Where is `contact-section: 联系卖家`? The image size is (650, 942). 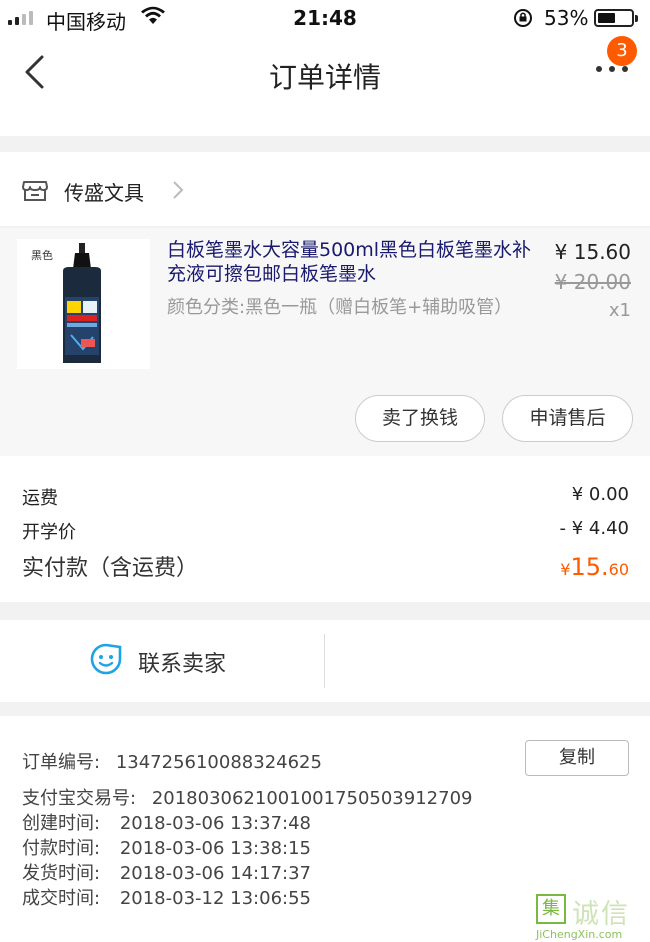 contact-section: 联系卖家 is located at coordinates (325, 661).